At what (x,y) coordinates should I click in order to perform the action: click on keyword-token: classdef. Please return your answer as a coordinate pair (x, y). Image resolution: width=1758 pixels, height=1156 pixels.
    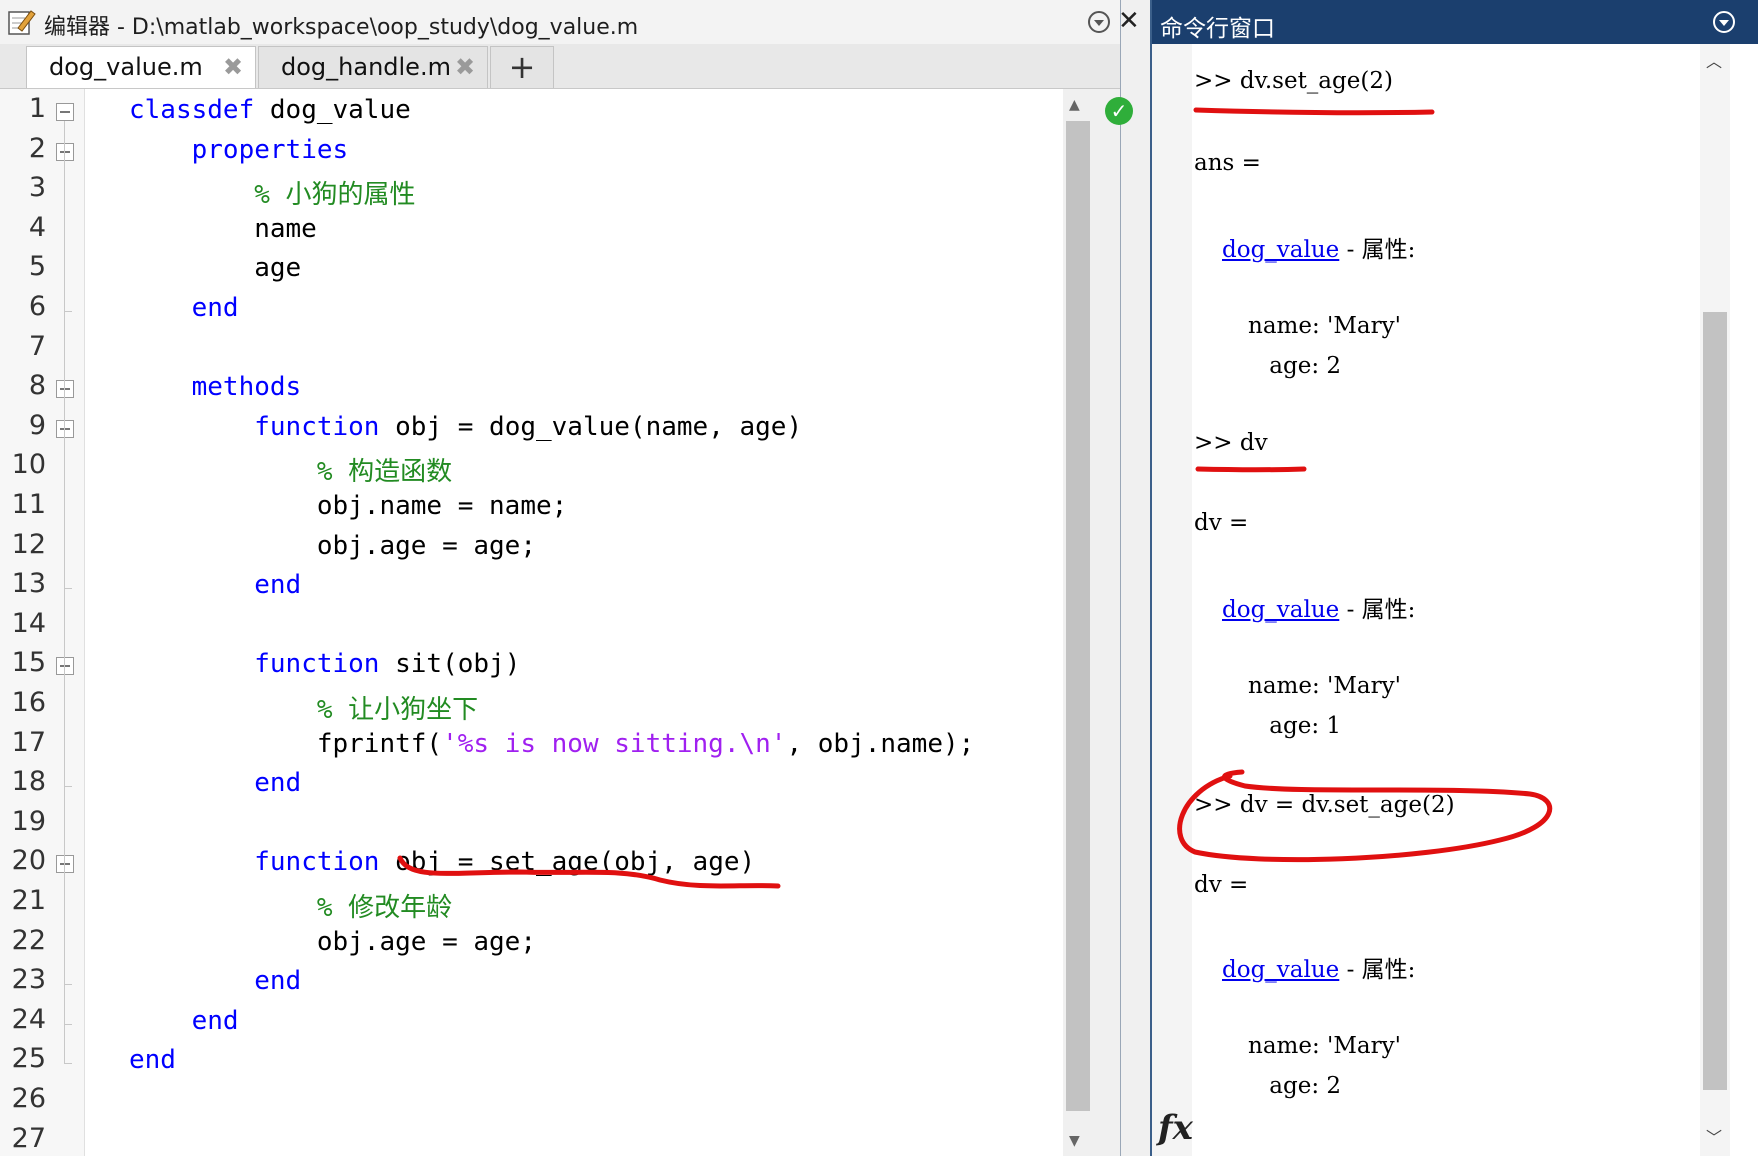
    Looking at the image, I should click on (192, 110).